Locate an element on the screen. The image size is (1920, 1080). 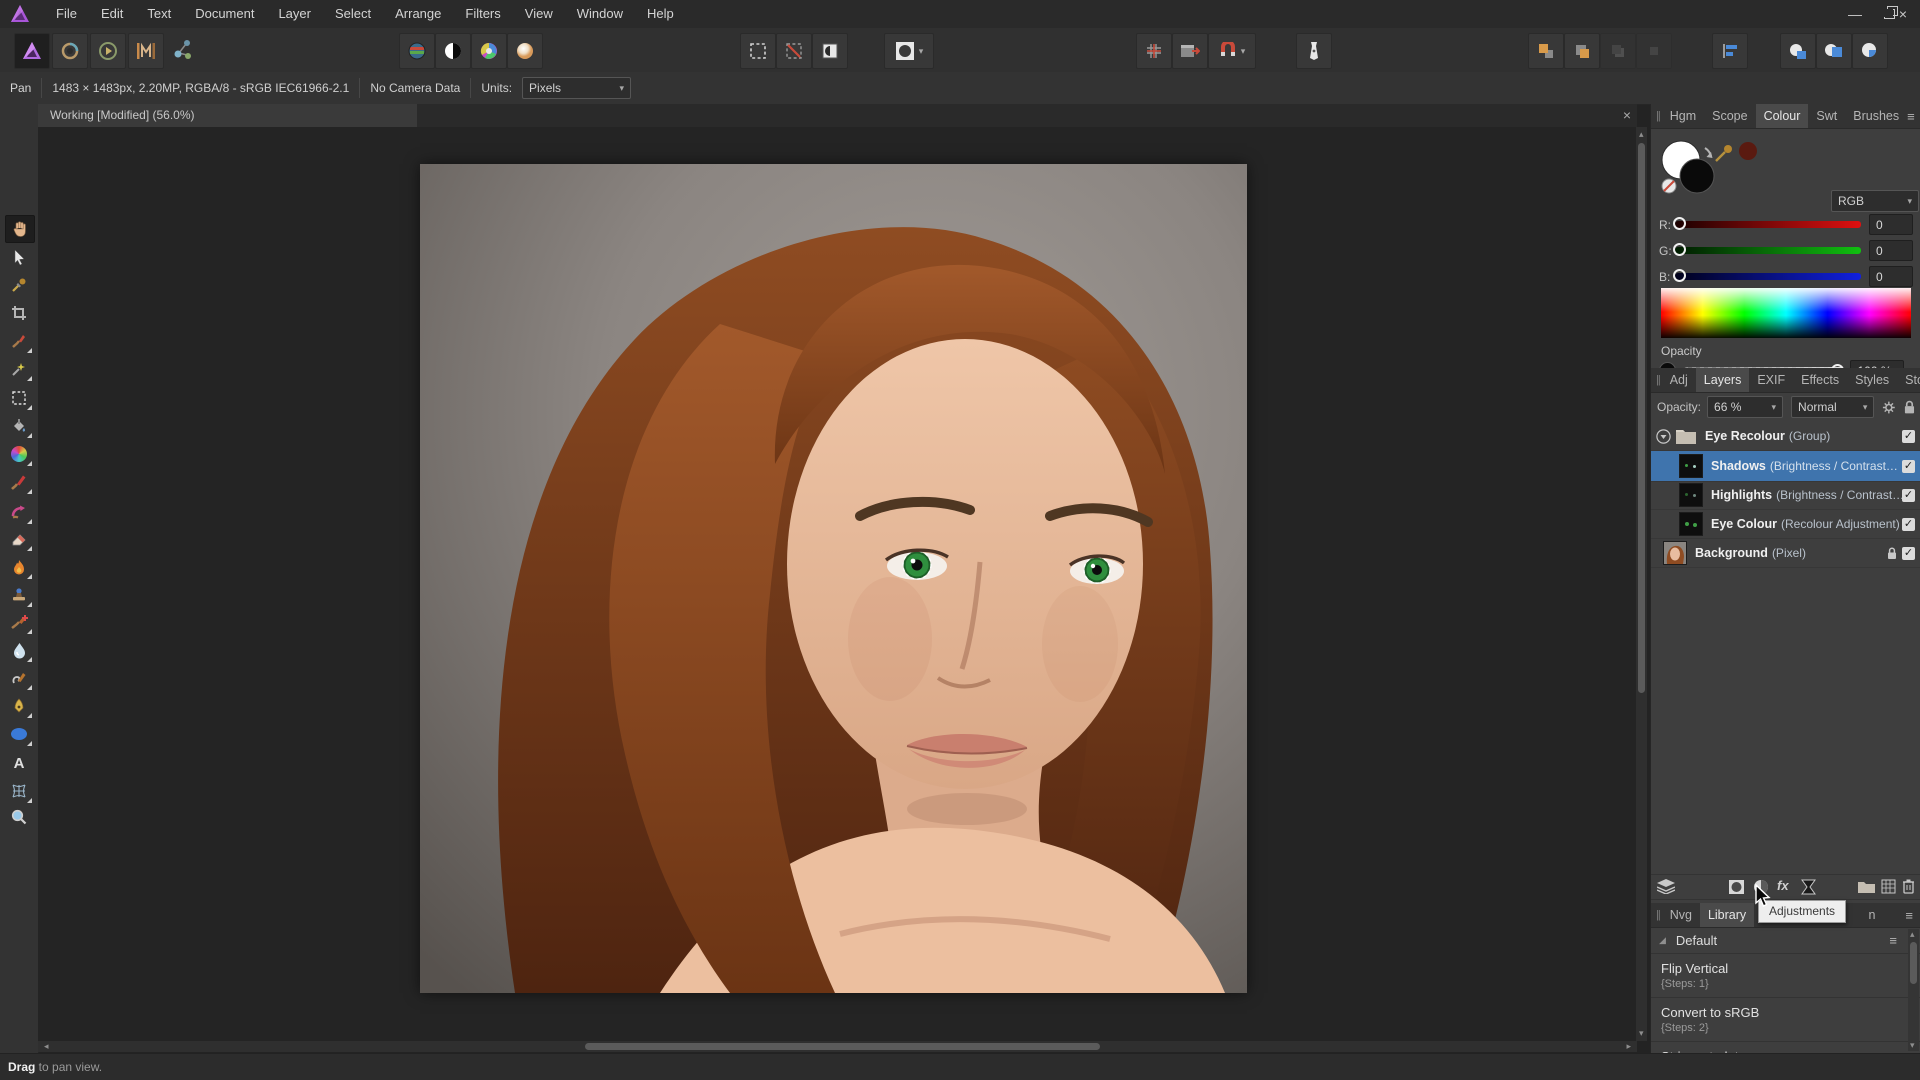
section-menu-icon: ≡ is located at coordinates (1893, 940).